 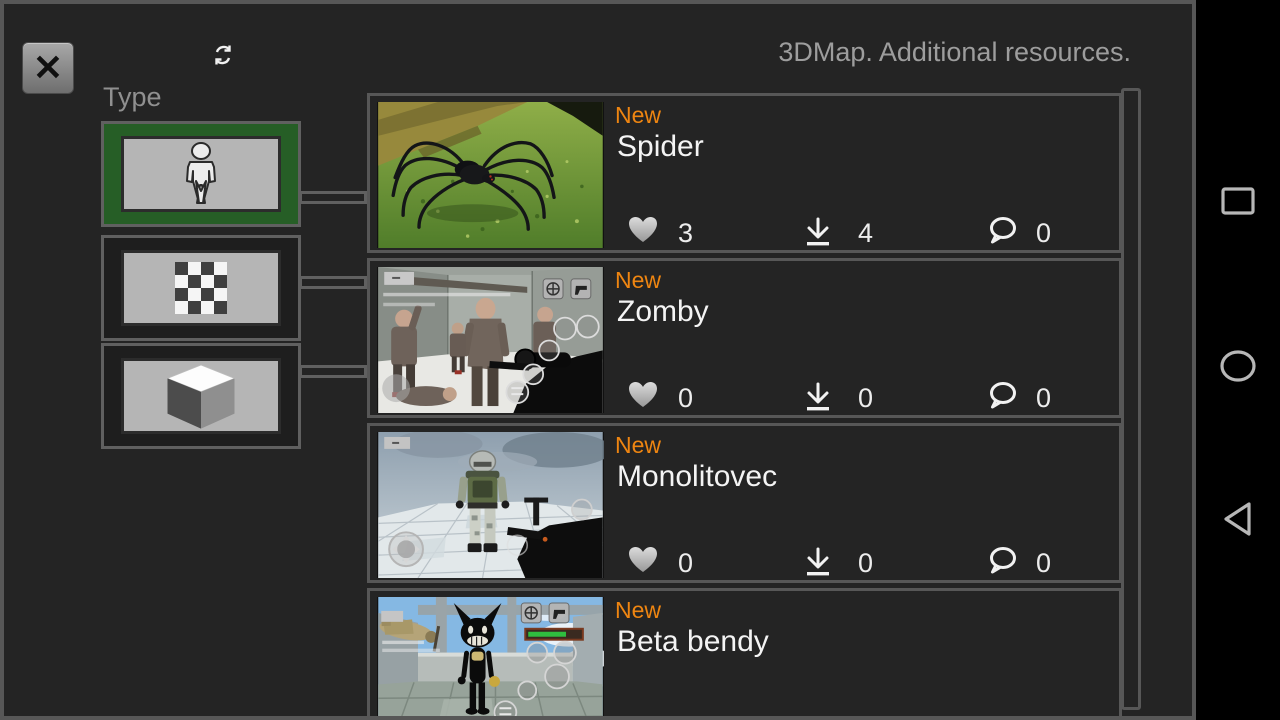 I want to click on type-button-models, so click(x=201, y=396).